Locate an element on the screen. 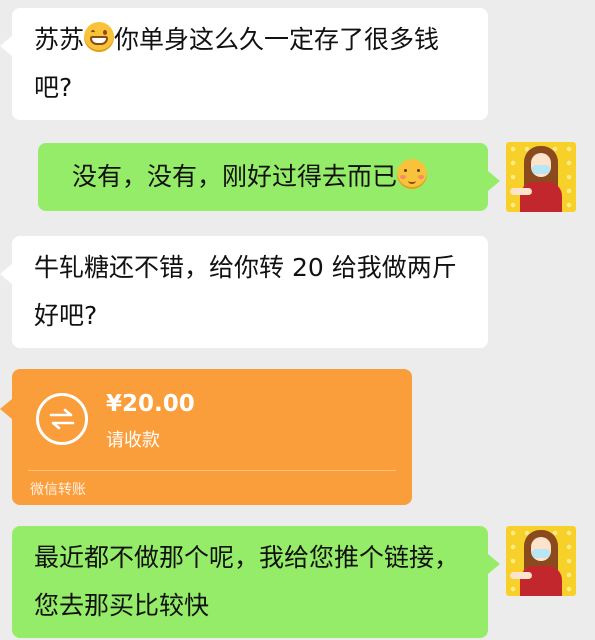 The image size is (595, 640). transfer-arrows-icon is located at coordinates (62, 419).